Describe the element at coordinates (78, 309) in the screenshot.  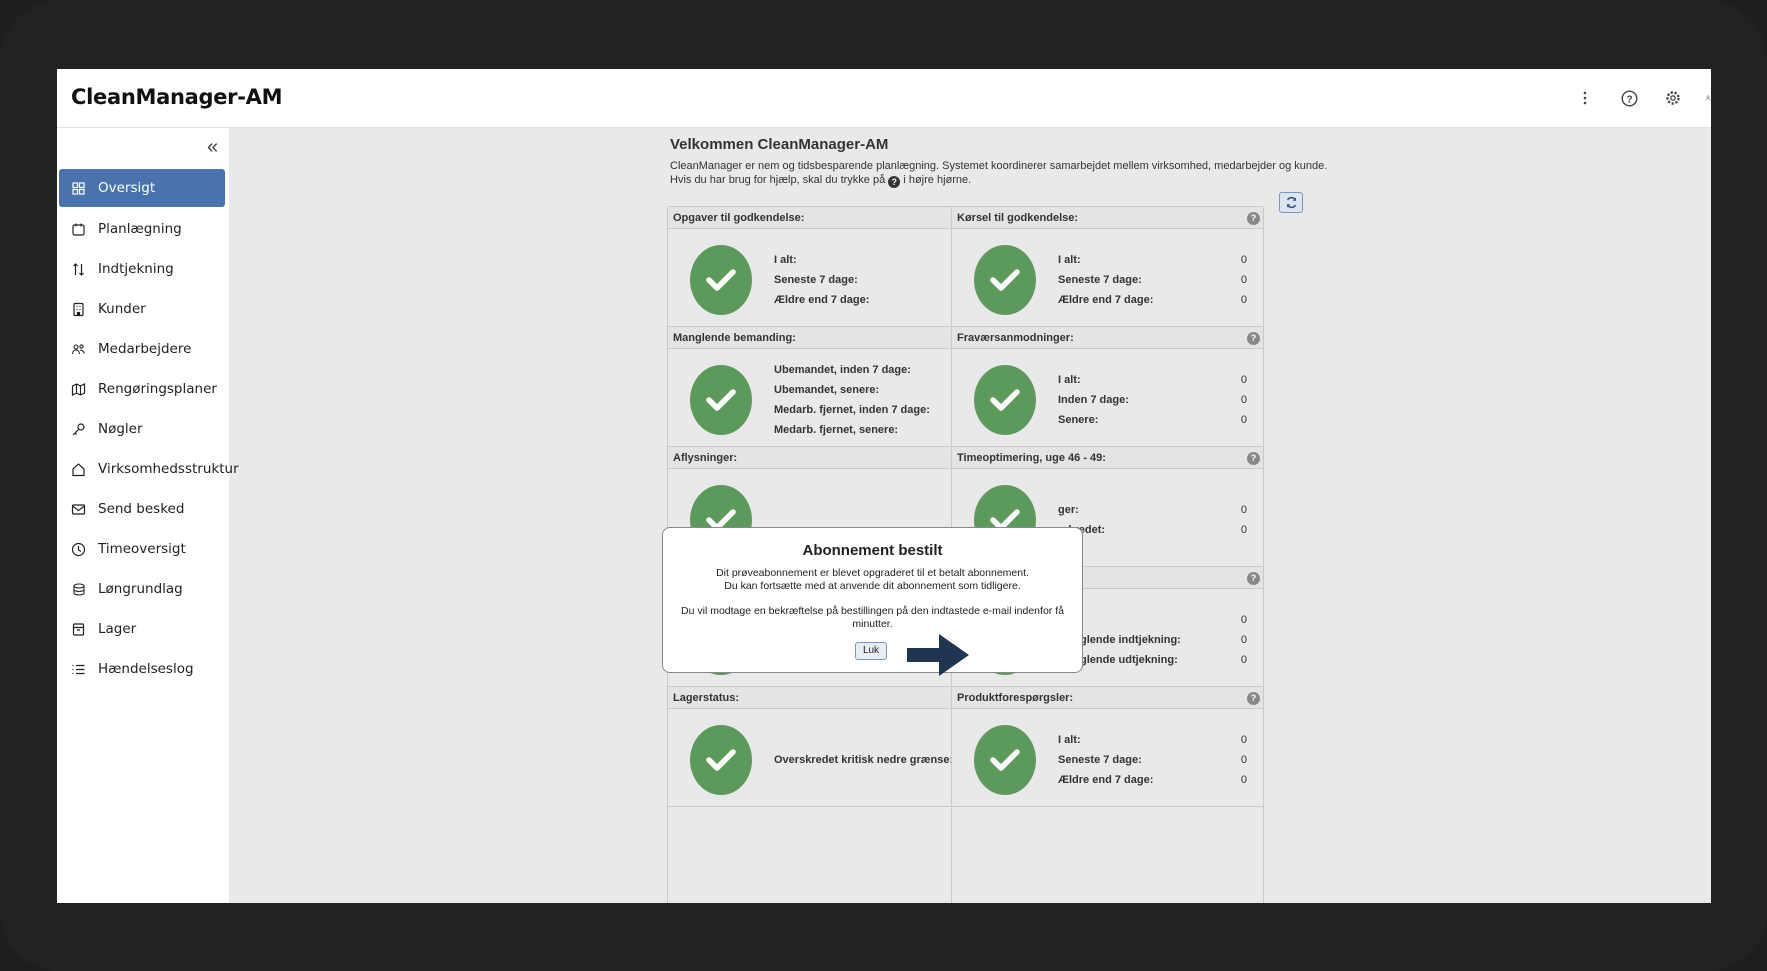
I see `building-icon` at that location.